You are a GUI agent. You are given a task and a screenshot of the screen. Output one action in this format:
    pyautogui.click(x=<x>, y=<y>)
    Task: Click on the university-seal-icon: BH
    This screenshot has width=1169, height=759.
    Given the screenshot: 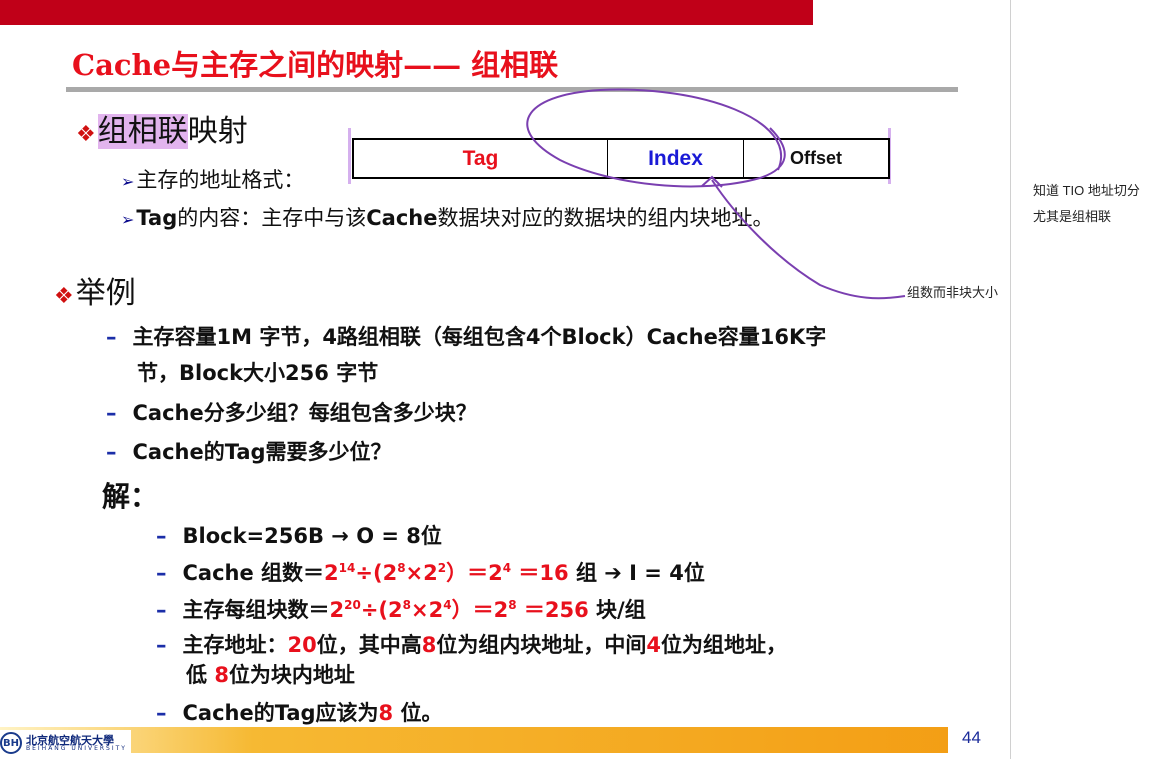 What is the action you would take?
    pyautogui.click(x=11, y=743)
    